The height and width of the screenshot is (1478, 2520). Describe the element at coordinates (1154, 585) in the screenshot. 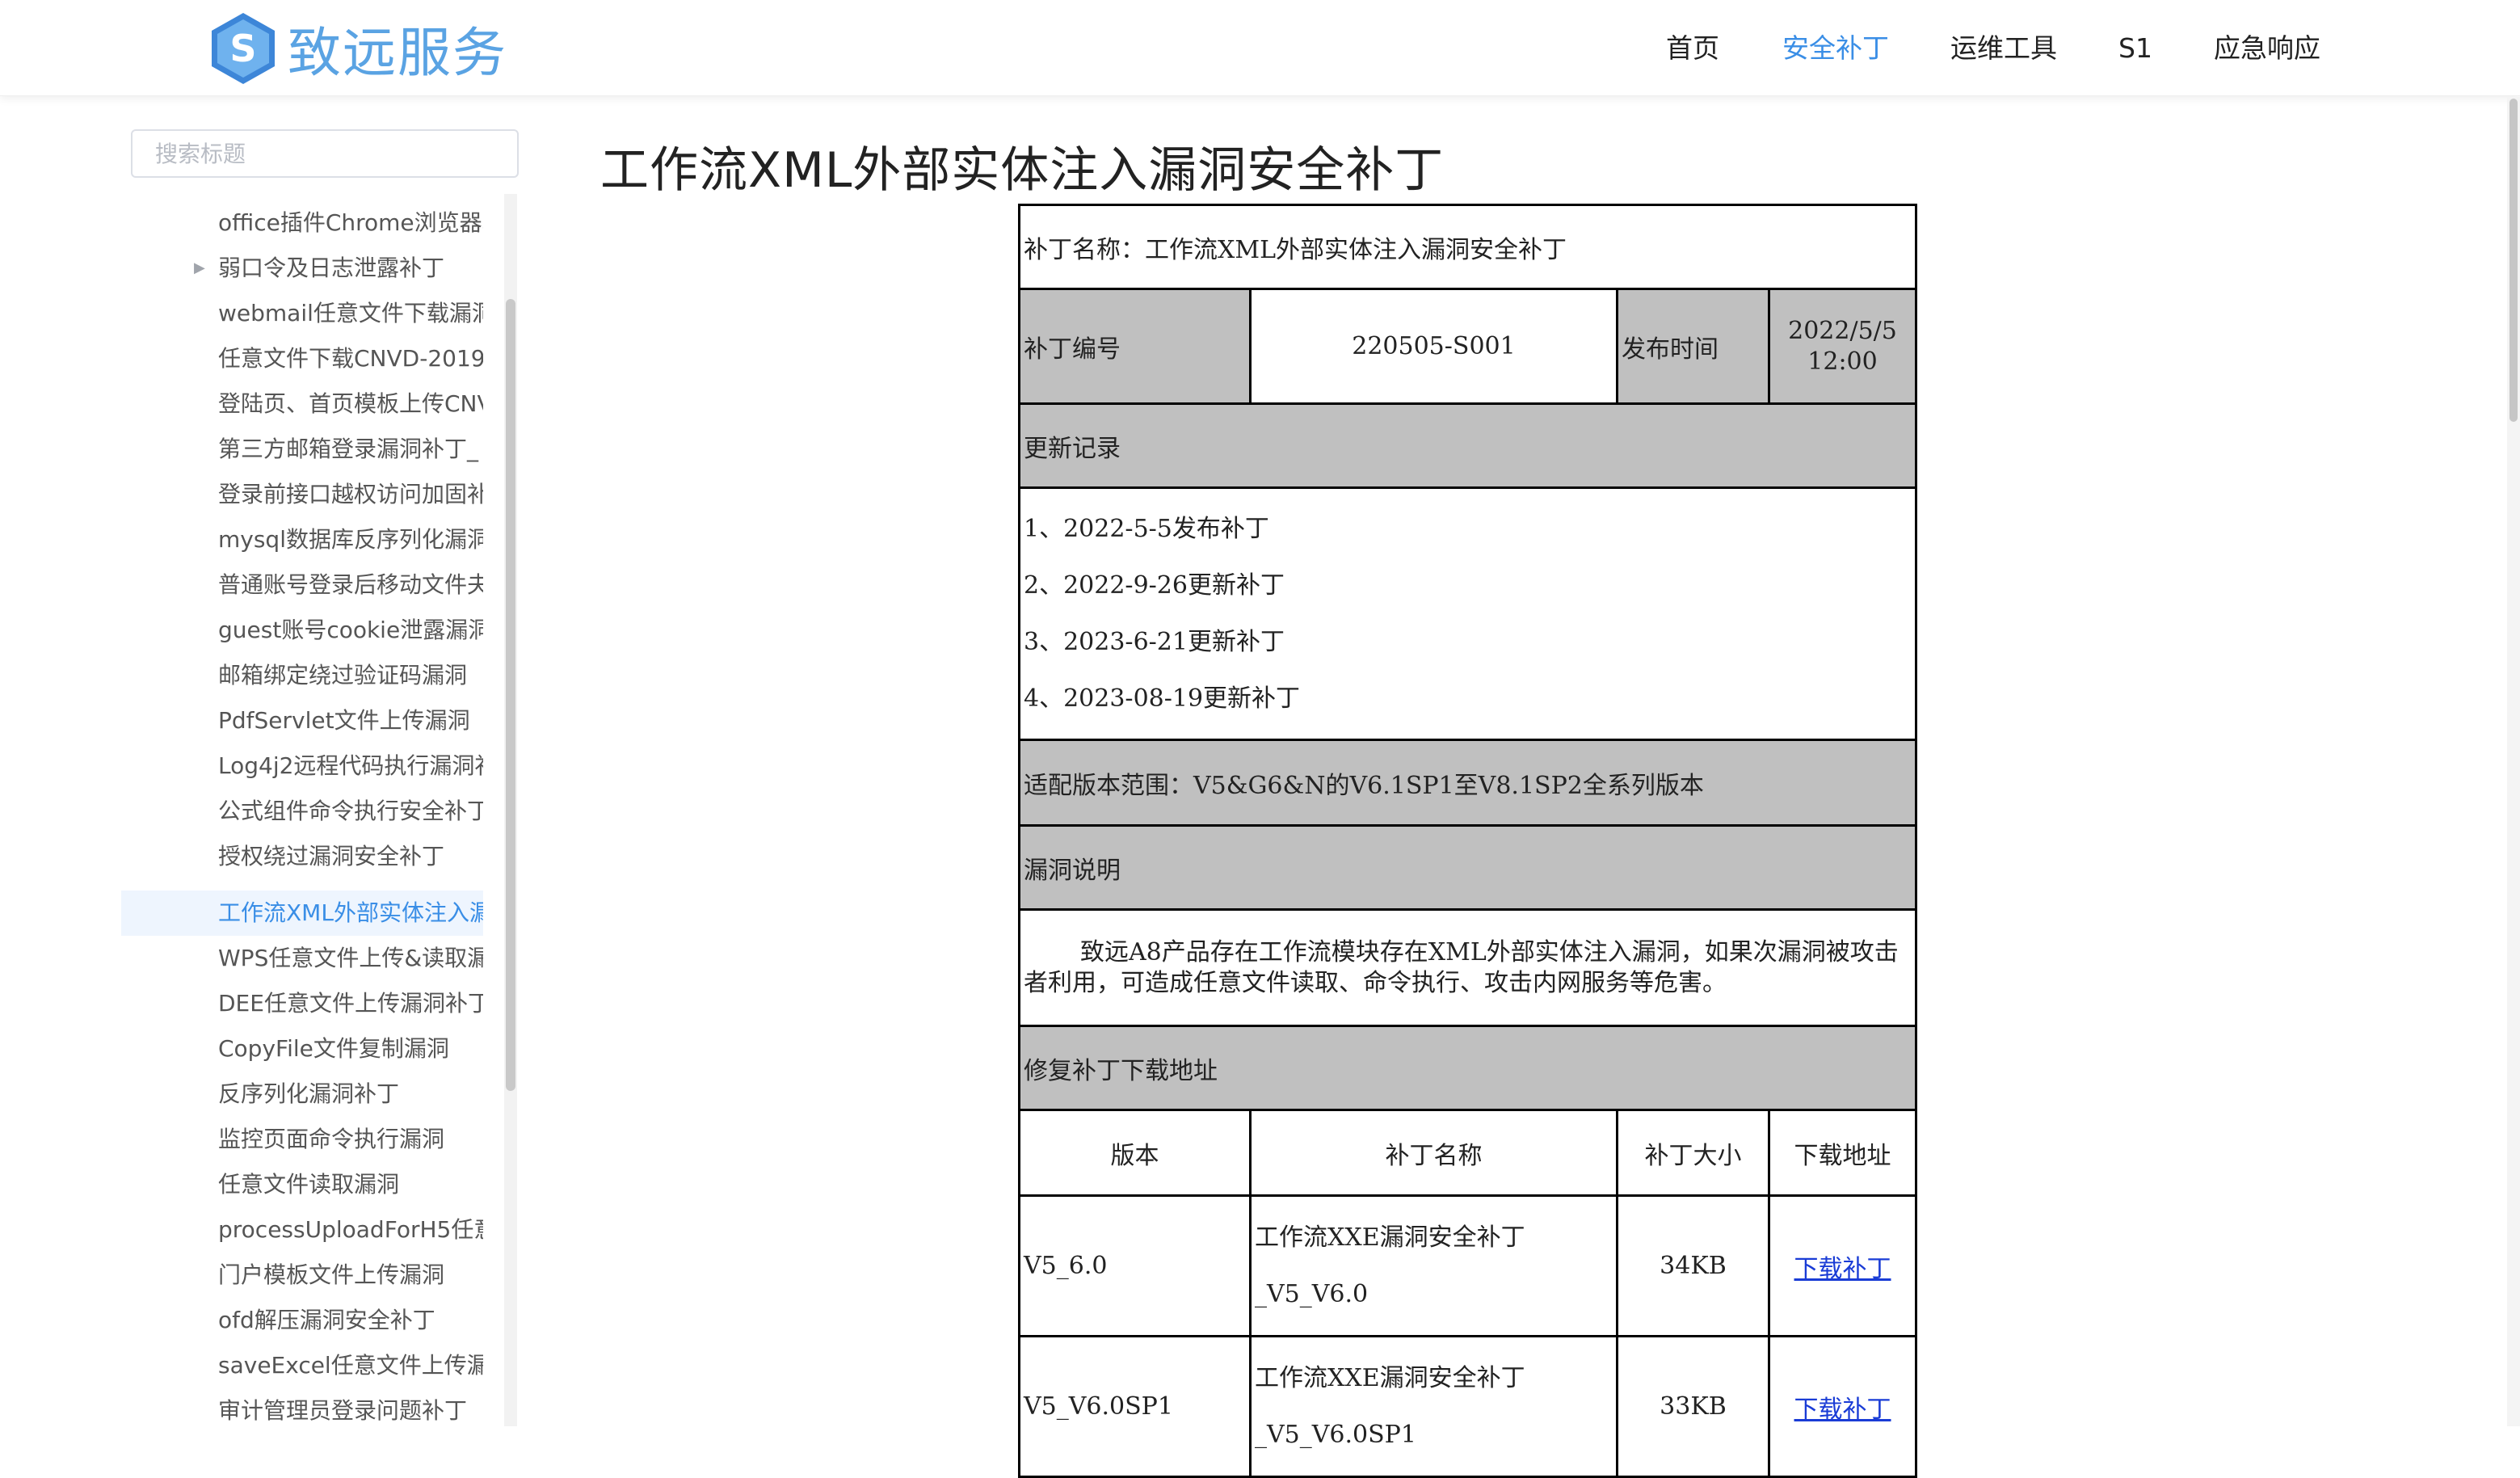

I see `update-record-item: 2、2022-9-26更新补丁` at that location.